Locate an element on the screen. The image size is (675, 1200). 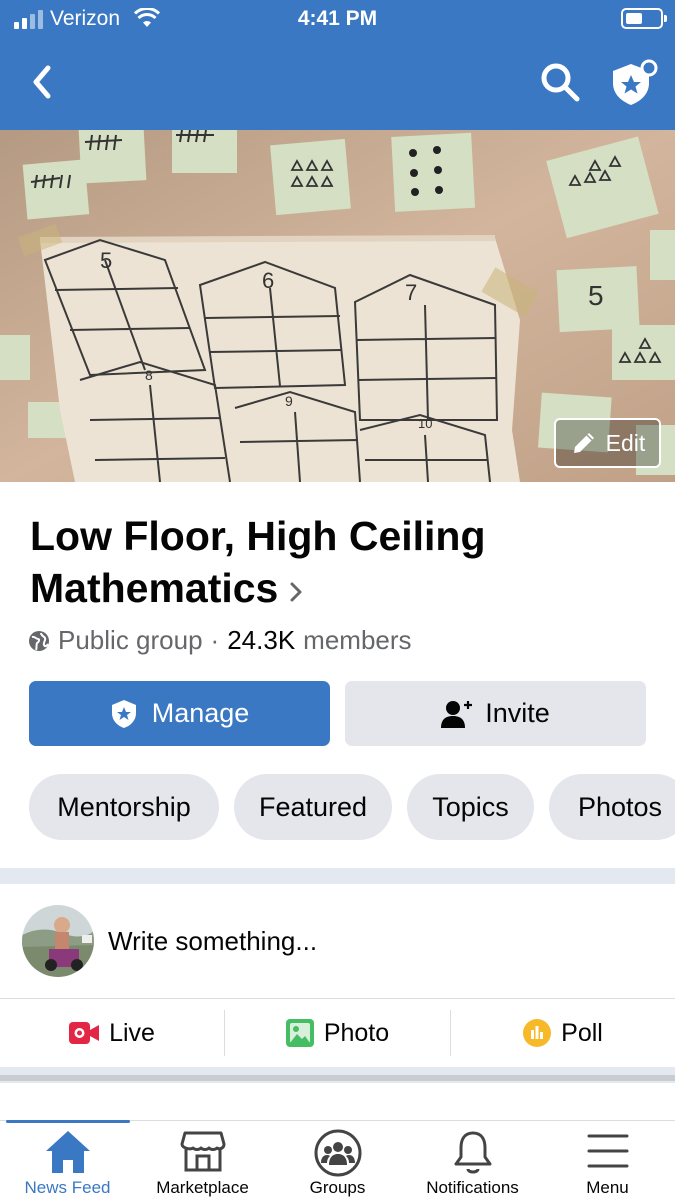
group-meta: Public group · 24.3K members is located at coordinates (220, 640).